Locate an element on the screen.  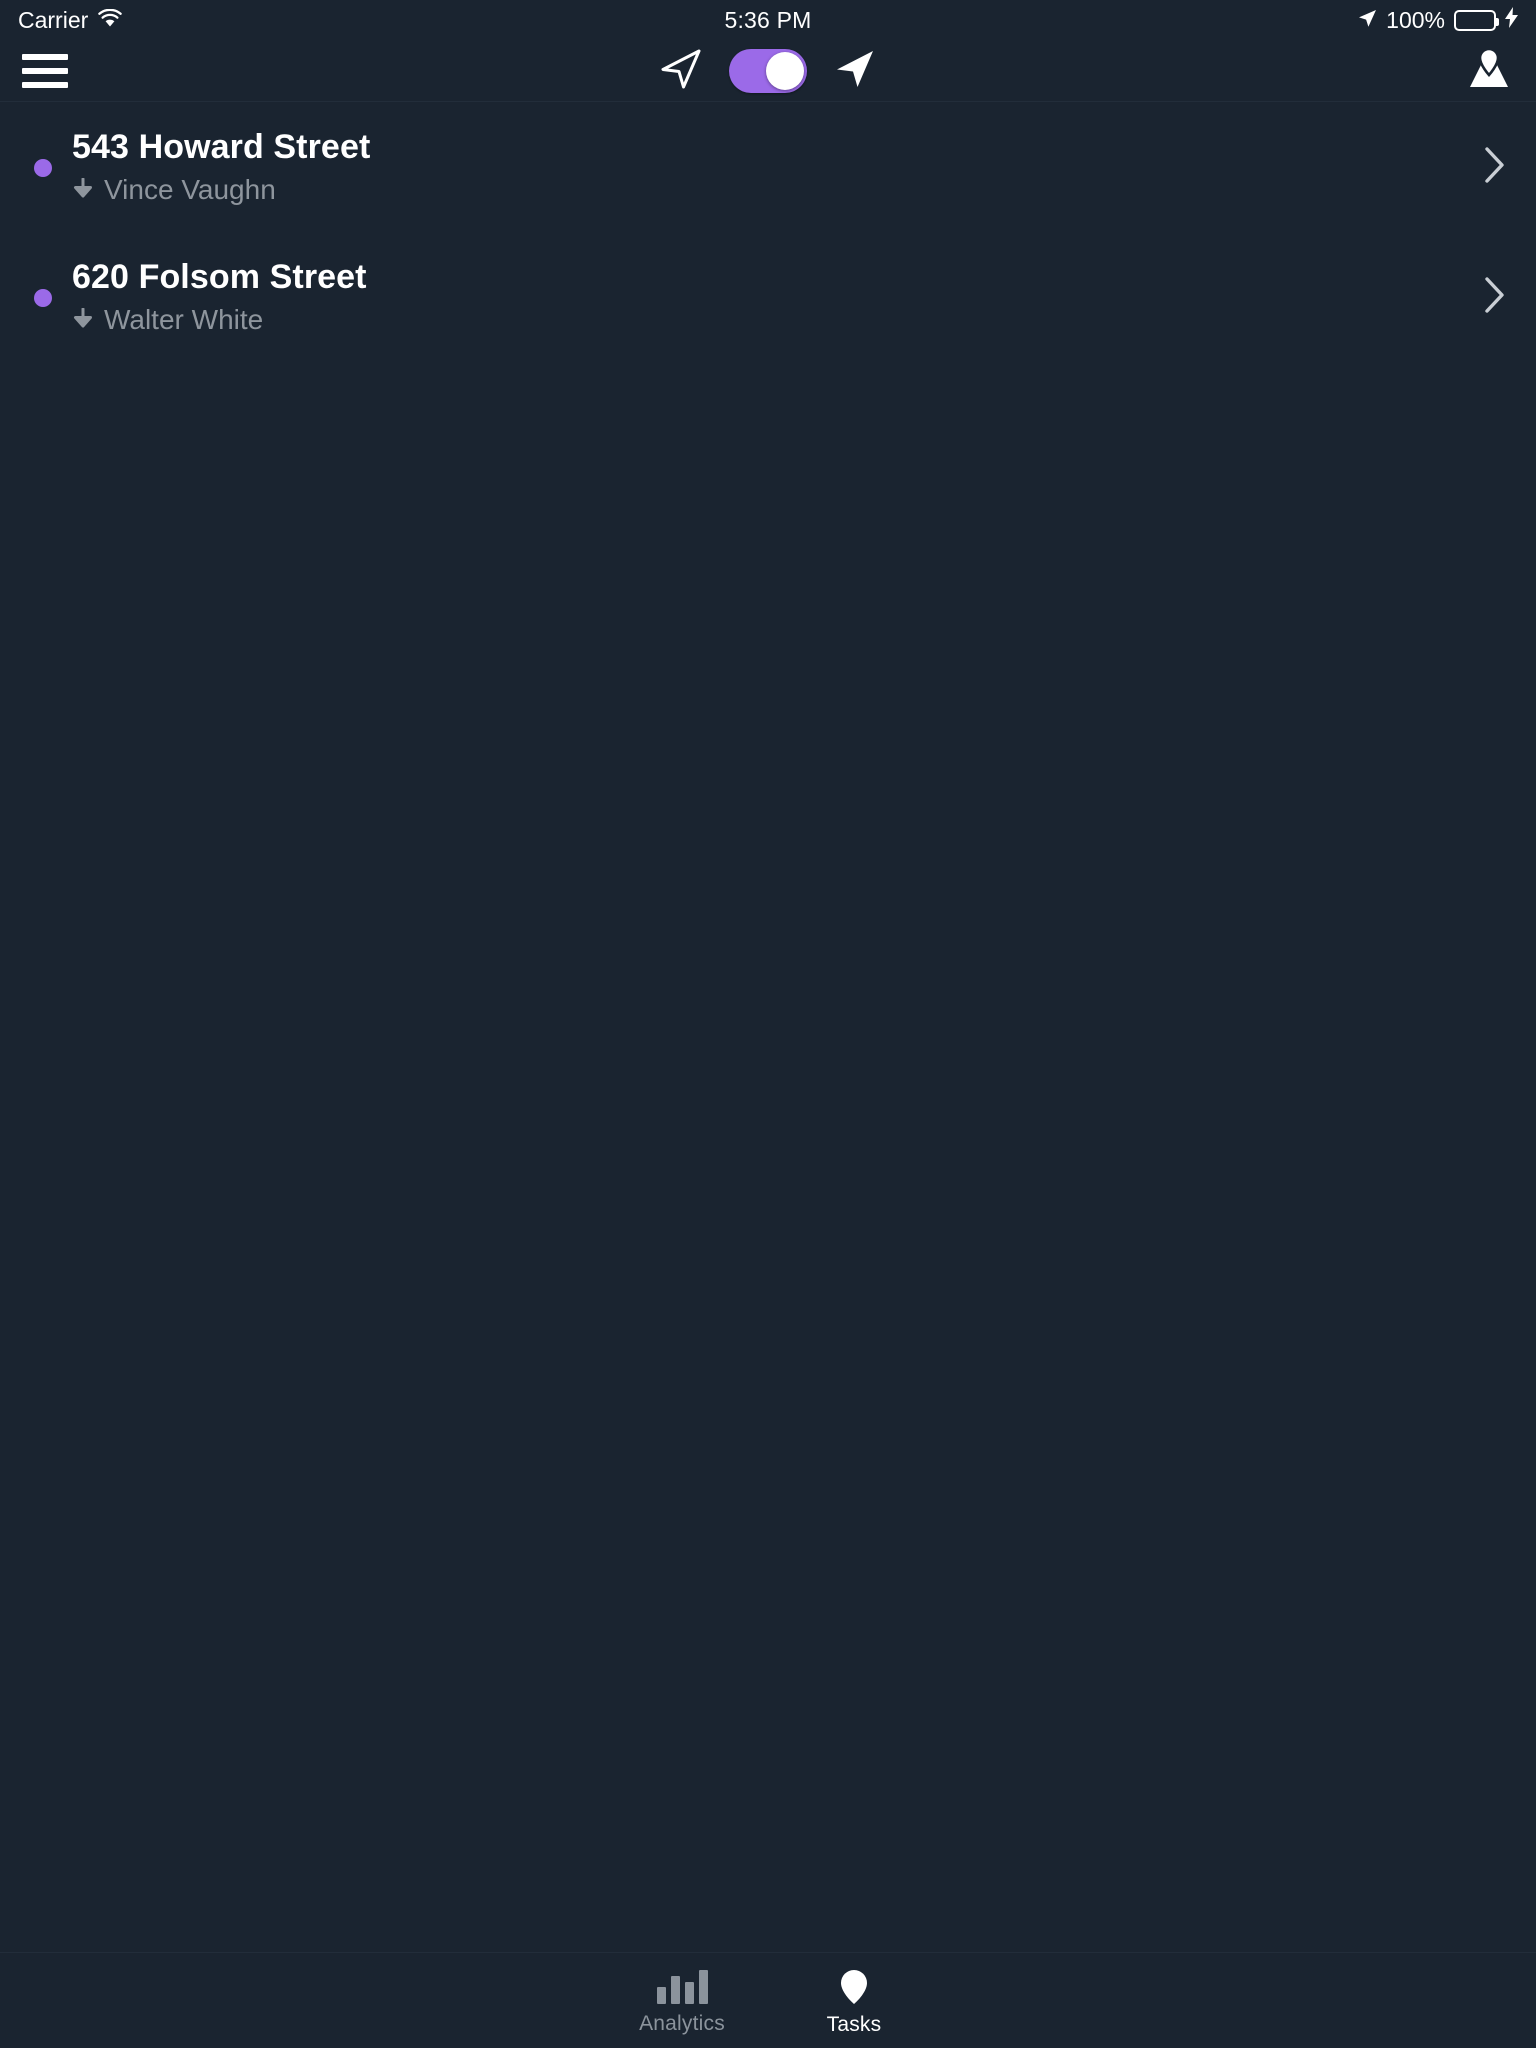
navigation-bar is located at coordinates (768, 71).